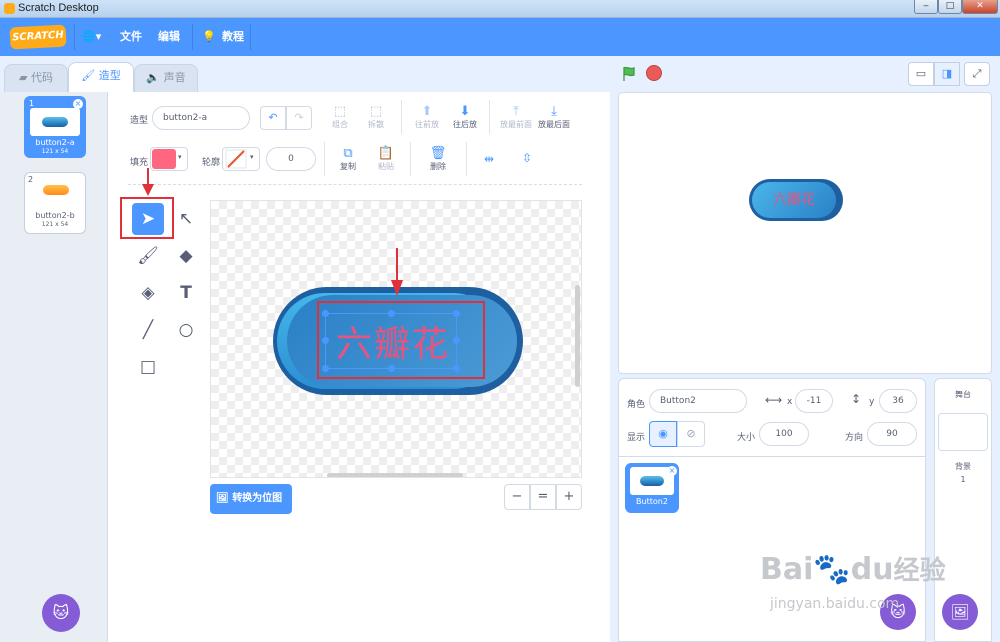  What do you see at coordinates (55, 203) in the screenshot?
I see `costume-tile-2: 2 button2-b 121 x 54` at bounding box center [55, 203].